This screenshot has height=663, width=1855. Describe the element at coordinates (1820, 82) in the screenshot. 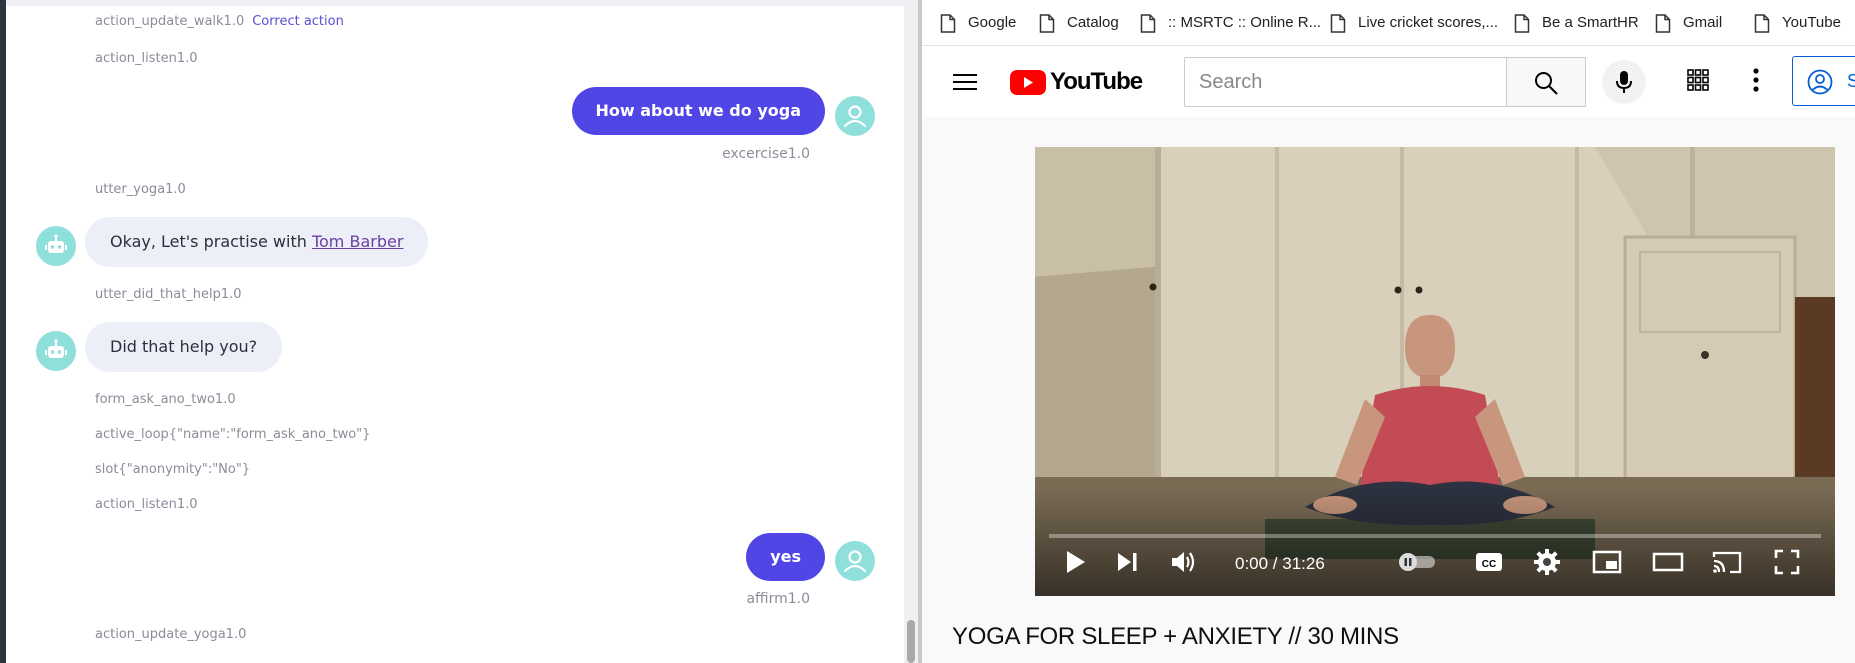

I see `account-icon` at that location.